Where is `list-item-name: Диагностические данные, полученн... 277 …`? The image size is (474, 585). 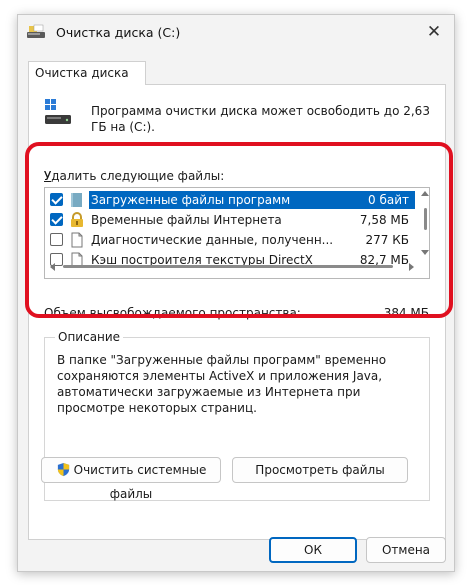 list-item-name: Диагностические данные, полученн... 277 … is located at coordinates (250, 240).